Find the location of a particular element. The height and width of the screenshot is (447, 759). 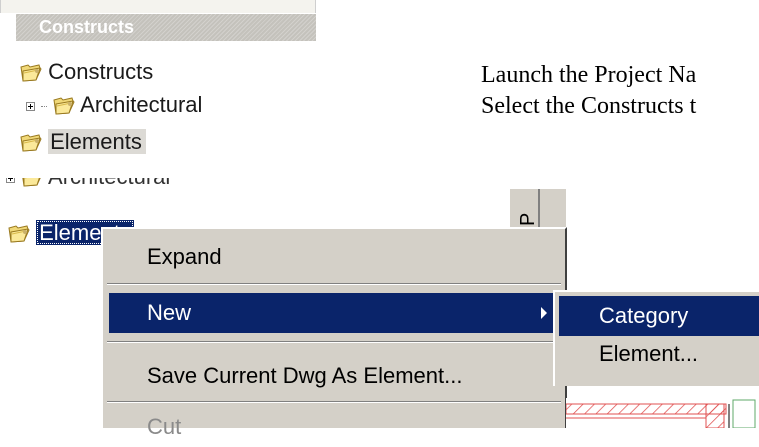

submenu-arrow-icon is located at coordinates (544, 313).